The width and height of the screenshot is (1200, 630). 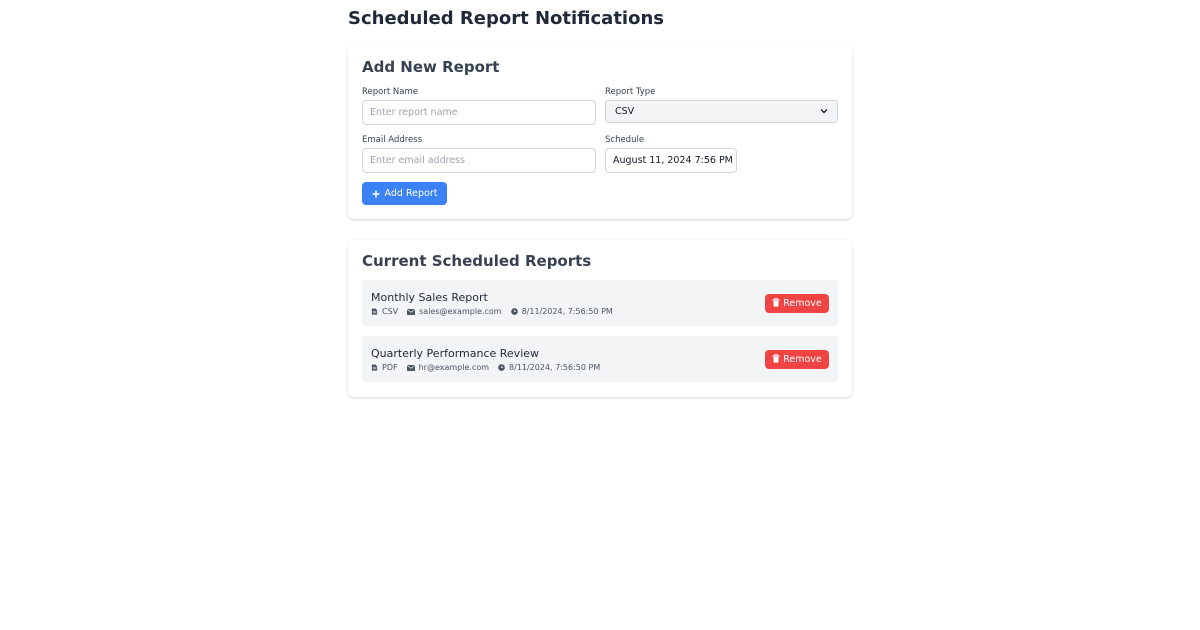 I want to click on schedule-value: August 11, 2024 7:56 PM, so click(x=673, y=160).